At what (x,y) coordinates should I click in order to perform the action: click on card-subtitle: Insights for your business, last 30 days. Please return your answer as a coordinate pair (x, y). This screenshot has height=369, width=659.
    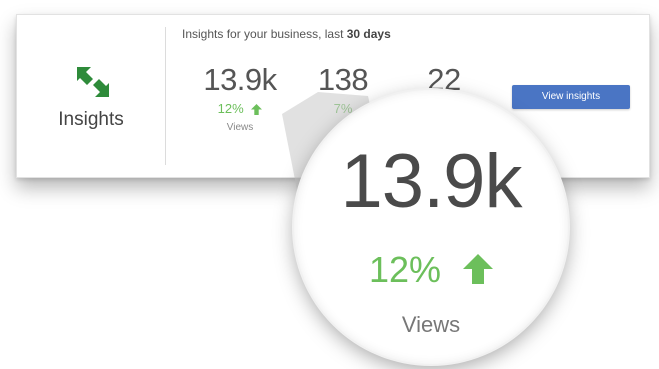
    Looking at the image, I should click on (286, 34).